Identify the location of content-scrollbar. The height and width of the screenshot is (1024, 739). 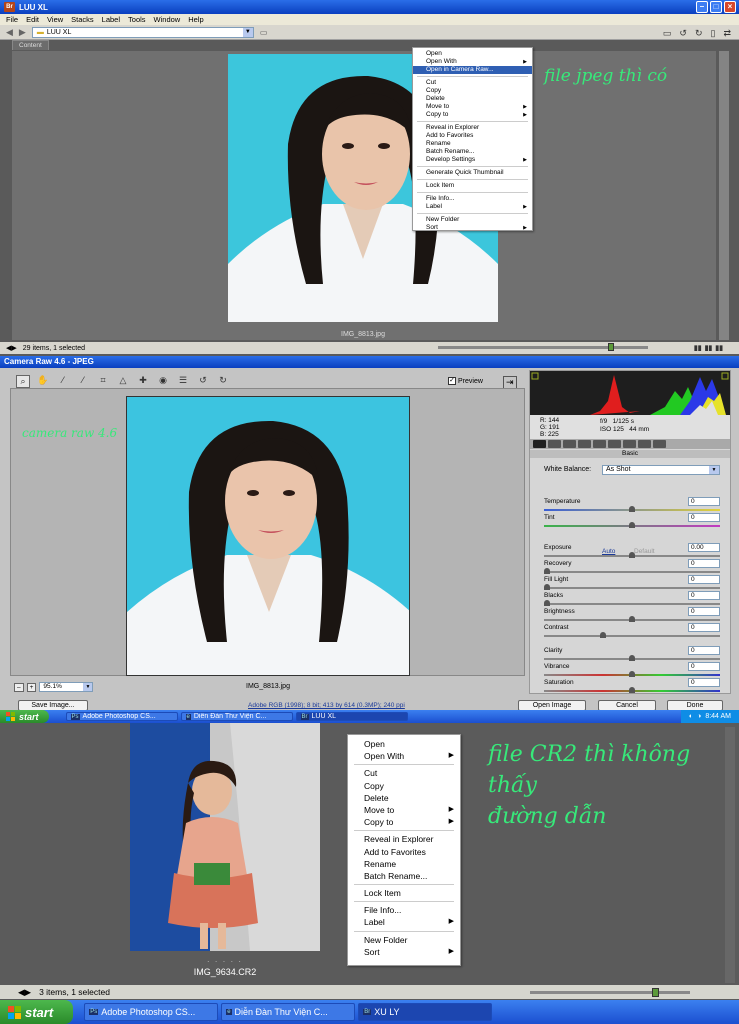
(724, 195).